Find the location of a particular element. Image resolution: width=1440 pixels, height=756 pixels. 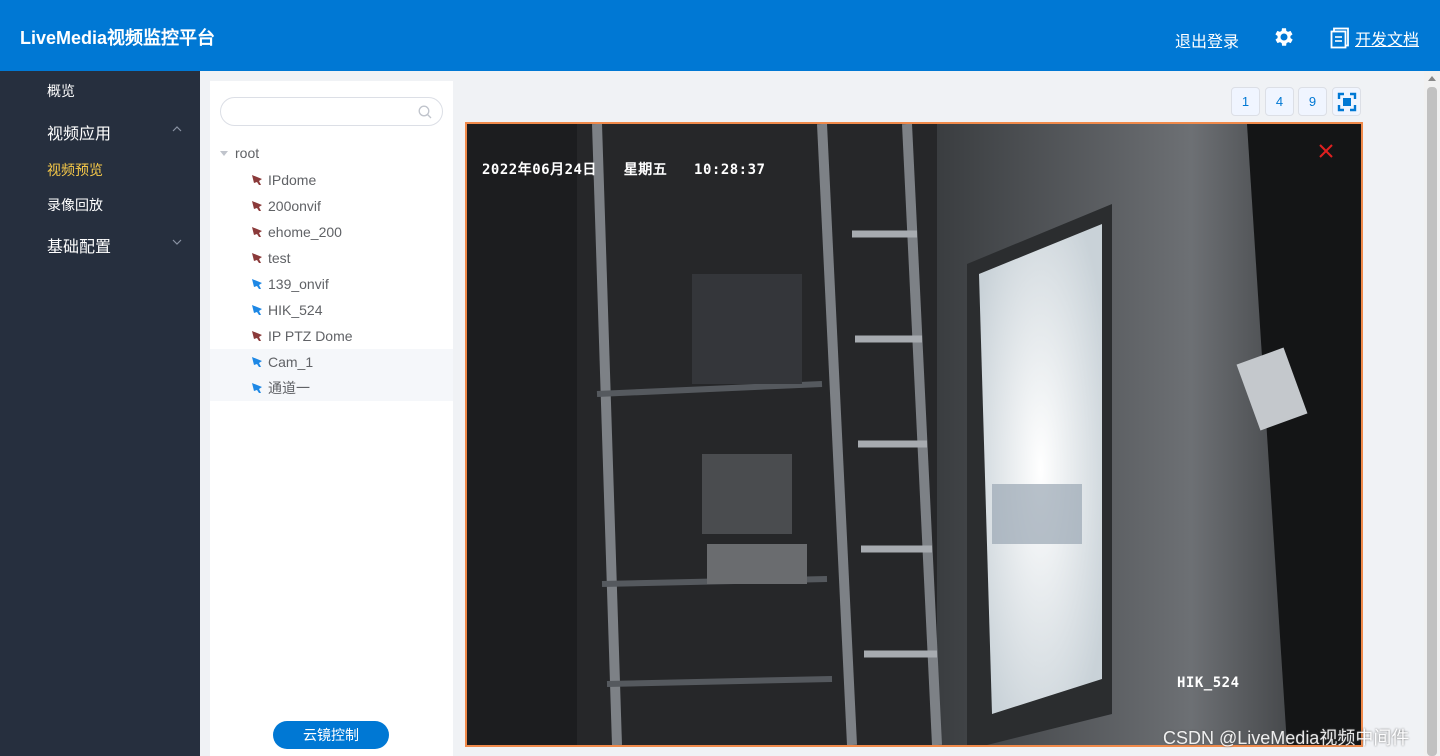

tree-node-camera: test is located at coordinates (331, 258).